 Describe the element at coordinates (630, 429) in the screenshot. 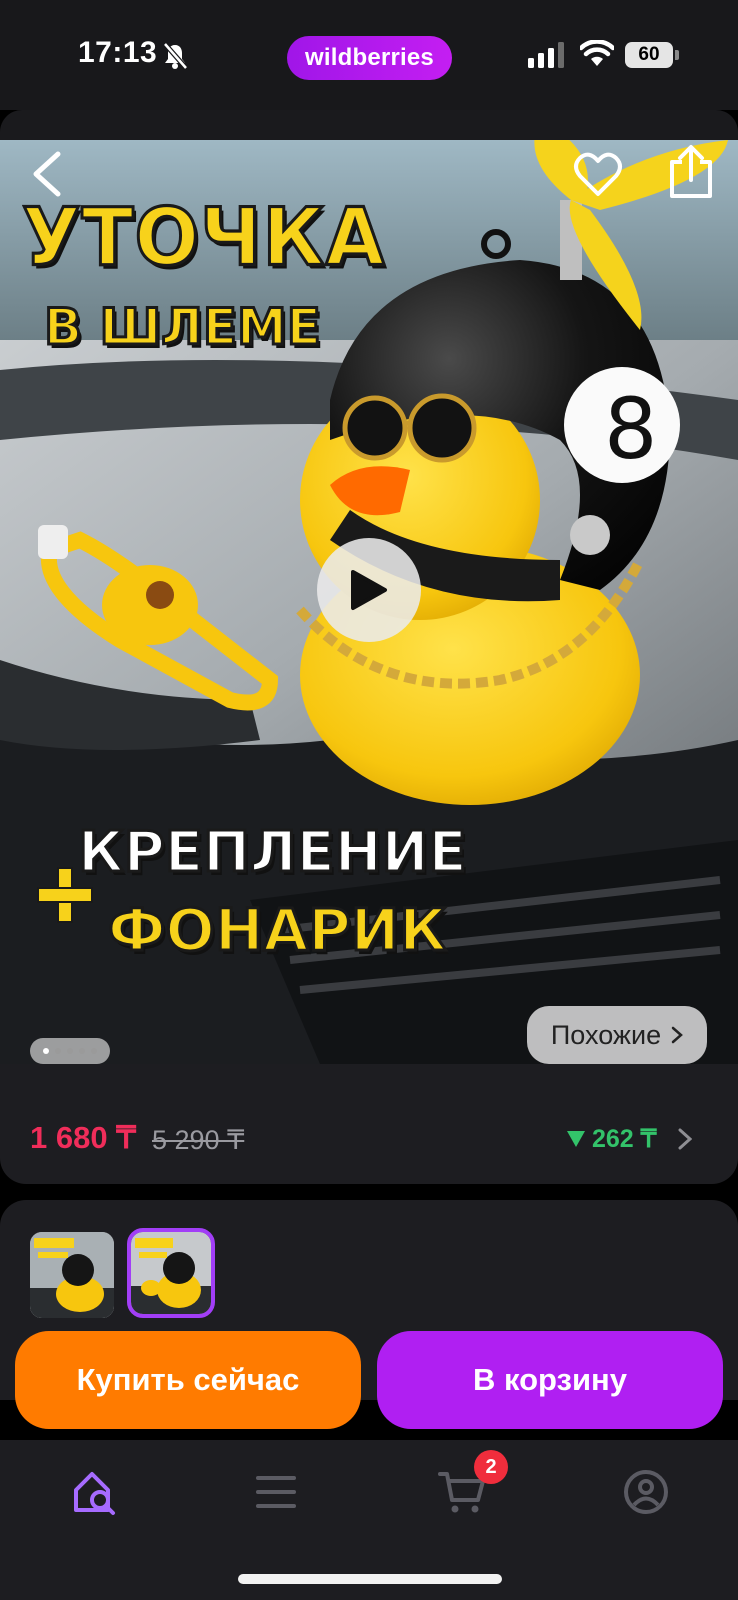

I see `svg-text: 8` at that location.